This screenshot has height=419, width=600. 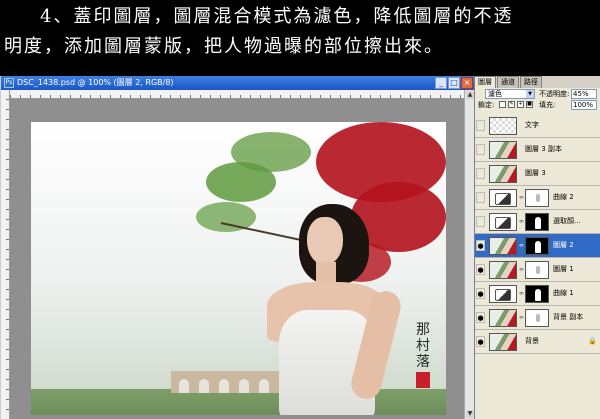 I want to click on blend-mode-select: 濾色 ▼, so click(x=510, y=94).